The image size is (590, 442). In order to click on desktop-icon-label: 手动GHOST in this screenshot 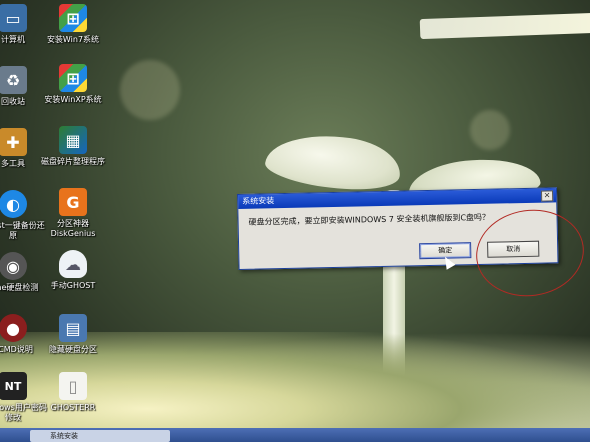, I will do `click(73, 285)`.